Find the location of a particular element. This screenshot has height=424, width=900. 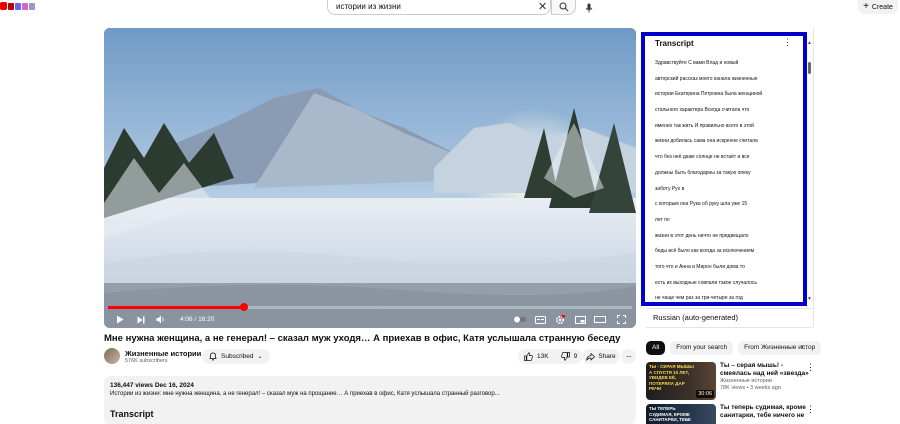

more-actions-button: ··· is located at coordinates (628, 356).